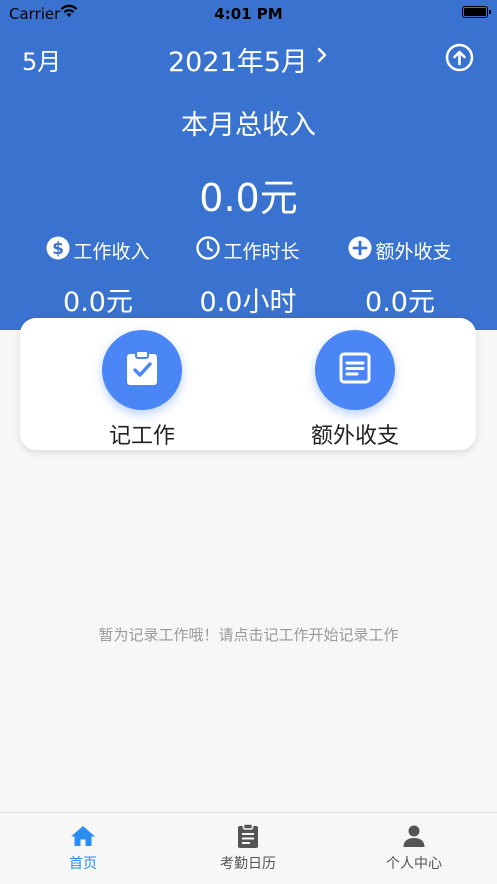 The height and width of the screenshot is (884, 497). What do you see at coordinates (83, 864) in the screenshot?
I see `tab-label: 首页` at bounding box center [83, 864].